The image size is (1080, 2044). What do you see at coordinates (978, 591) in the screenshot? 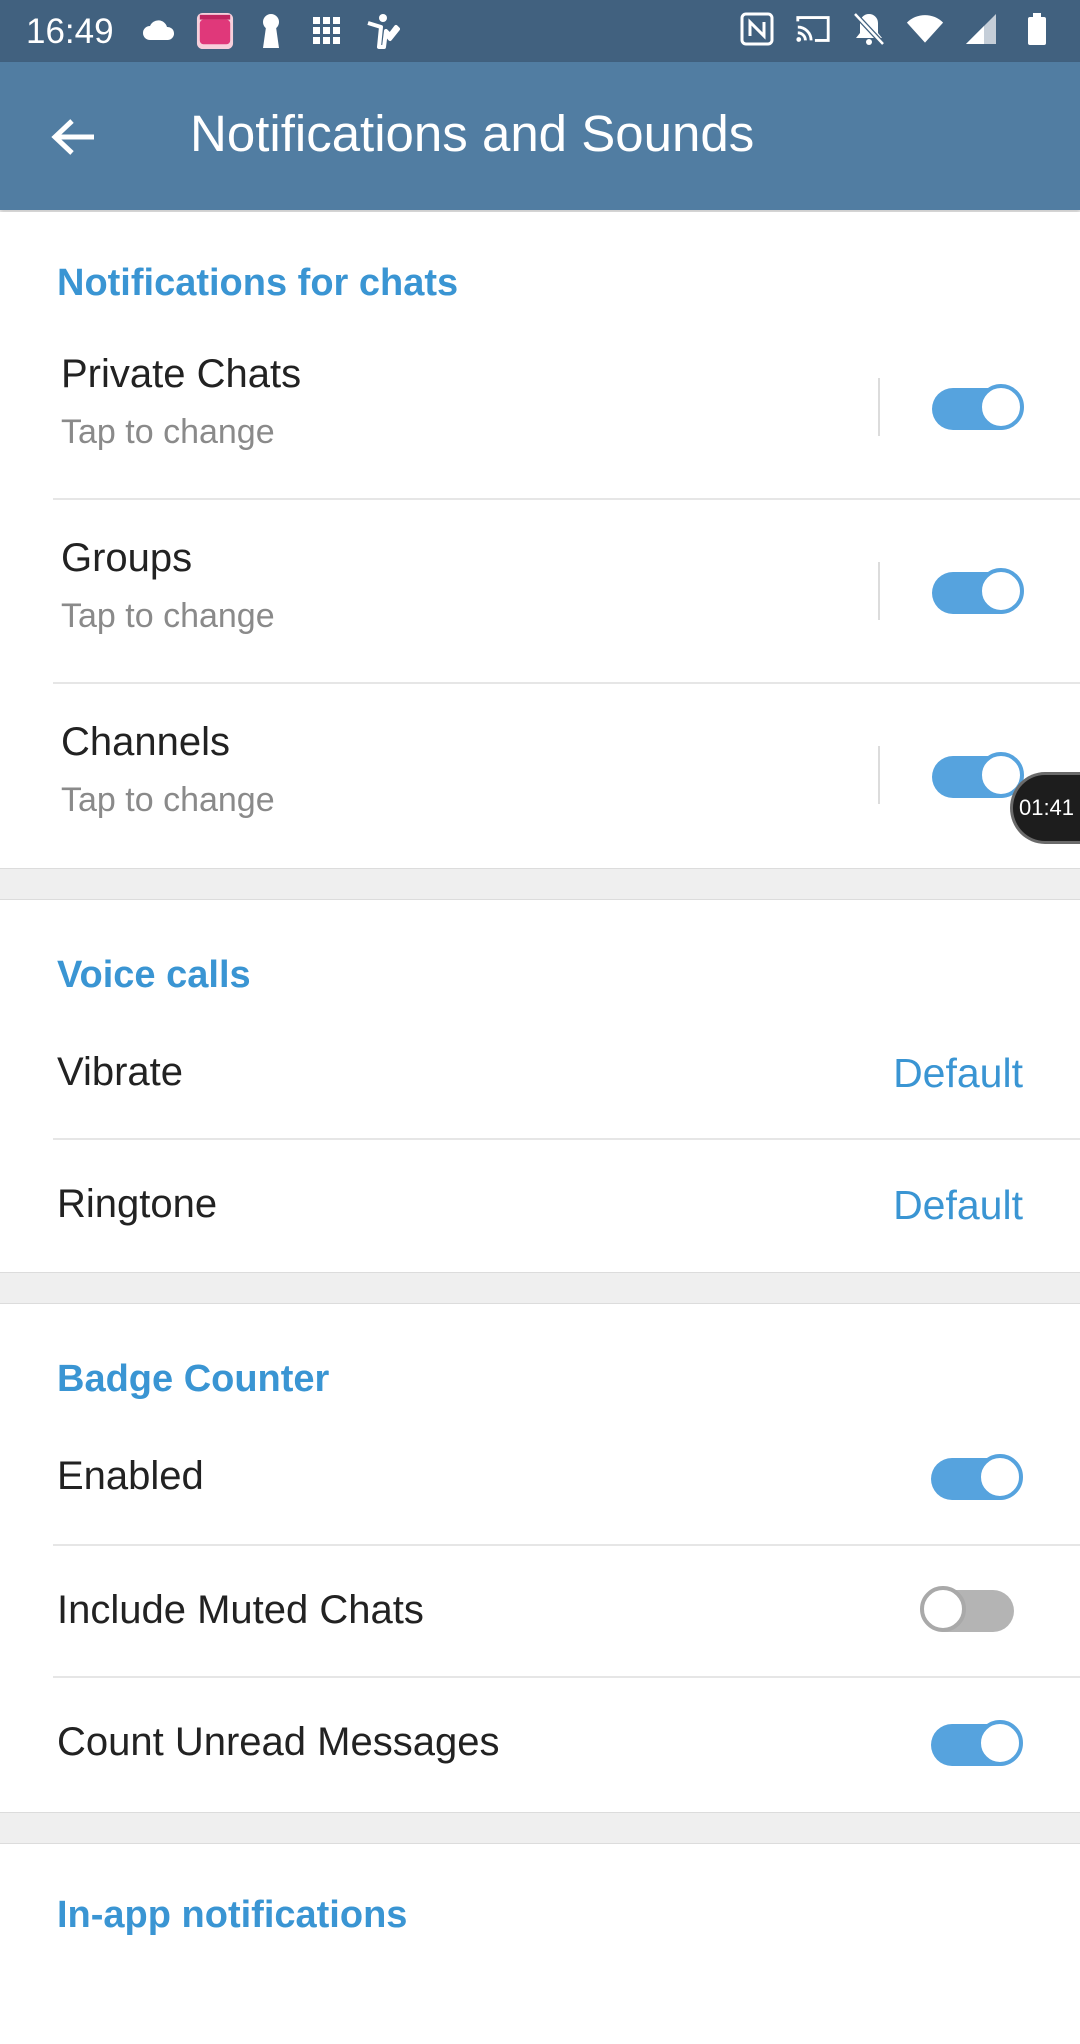
I see `groups-toggle` at bounding box center [978, 591].